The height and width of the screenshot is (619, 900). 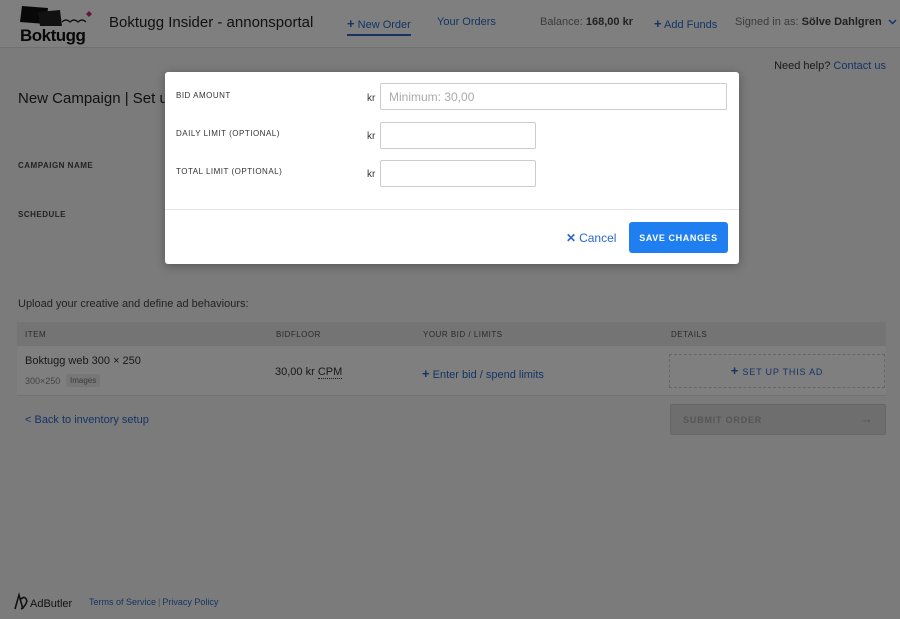 What do you see at coordinates (371, 174) in the screenshot?
I see `total-limit-currency: kr` at bounding box center [371, 174].